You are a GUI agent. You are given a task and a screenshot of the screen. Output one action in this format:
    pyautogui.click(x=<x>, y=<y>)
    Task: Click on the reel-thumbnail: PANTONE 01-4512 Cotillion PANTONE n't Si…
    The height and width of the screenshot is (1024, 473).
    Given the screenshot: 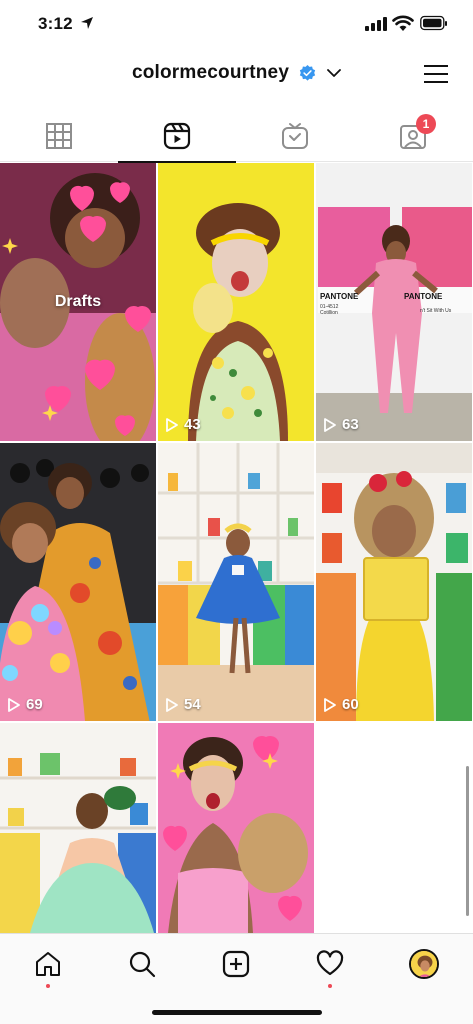 What is the action you would take?
    pyautogui.click(x=394, y=302)
    